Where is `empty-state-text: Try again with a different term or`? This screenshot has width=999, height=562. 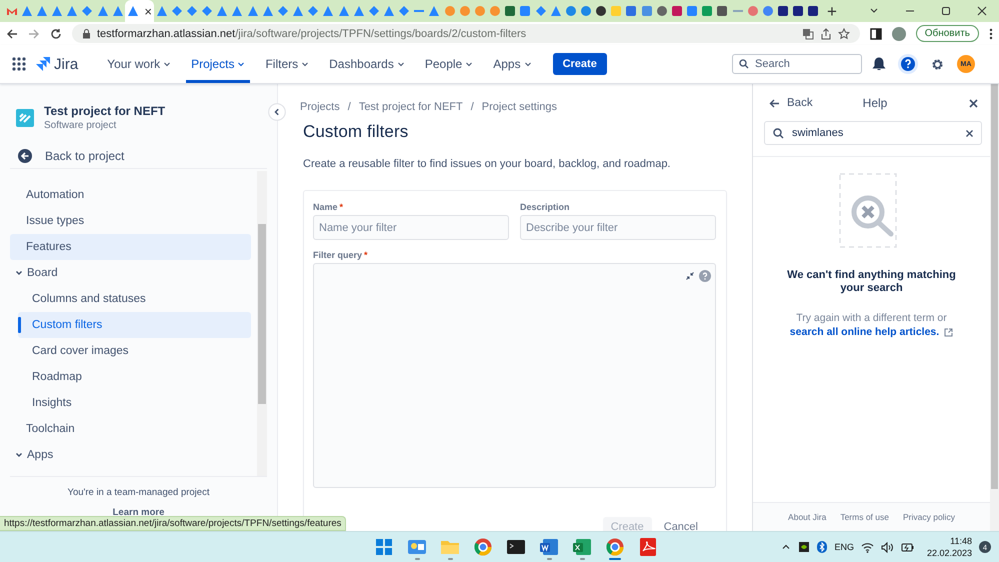 empty-state-text: Try again with a different term or is located at coordinates (871, 318).